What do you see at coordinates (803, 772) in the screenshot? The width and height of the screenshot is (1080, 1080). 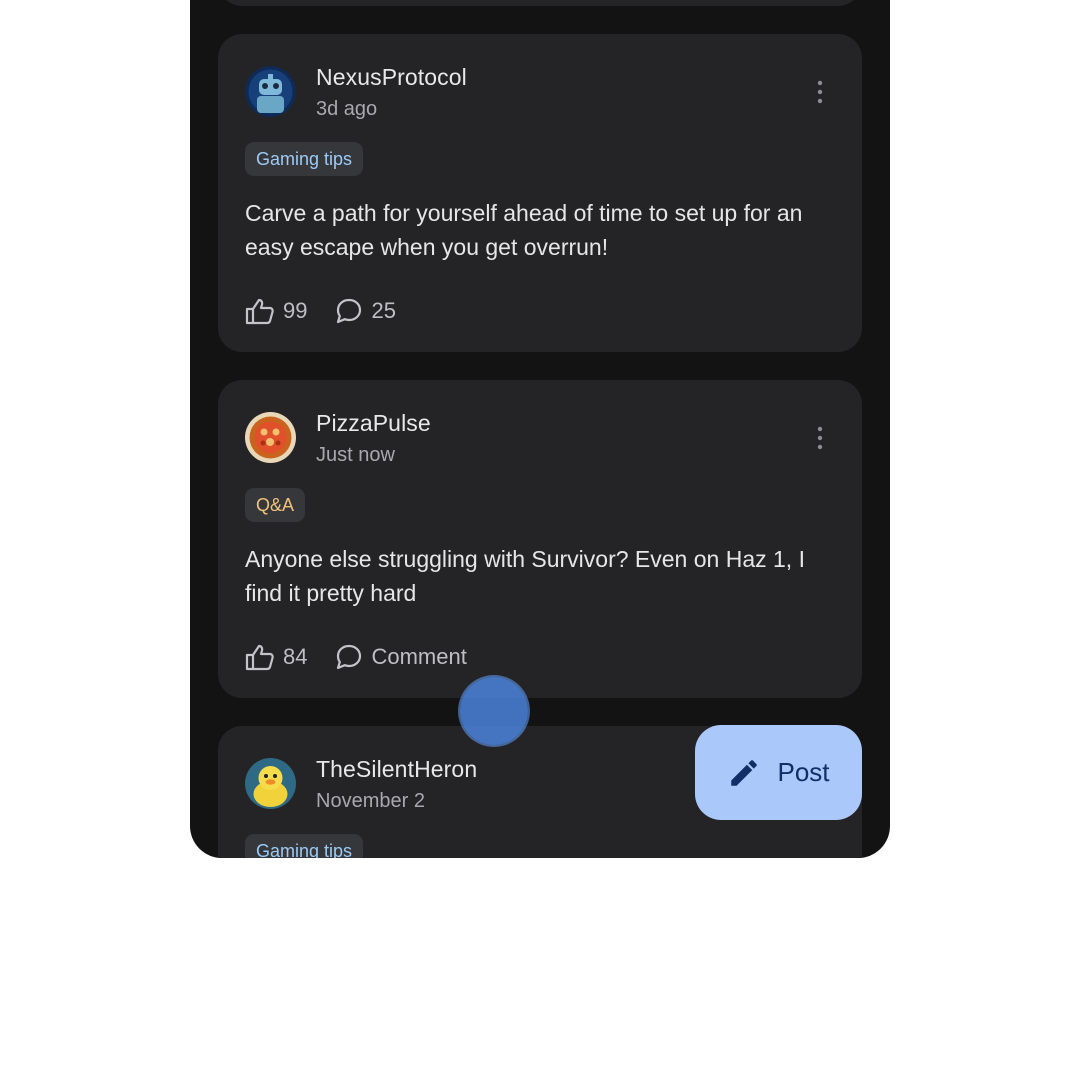 I see `new-post-label: Post` at bounding box center [803, 772].